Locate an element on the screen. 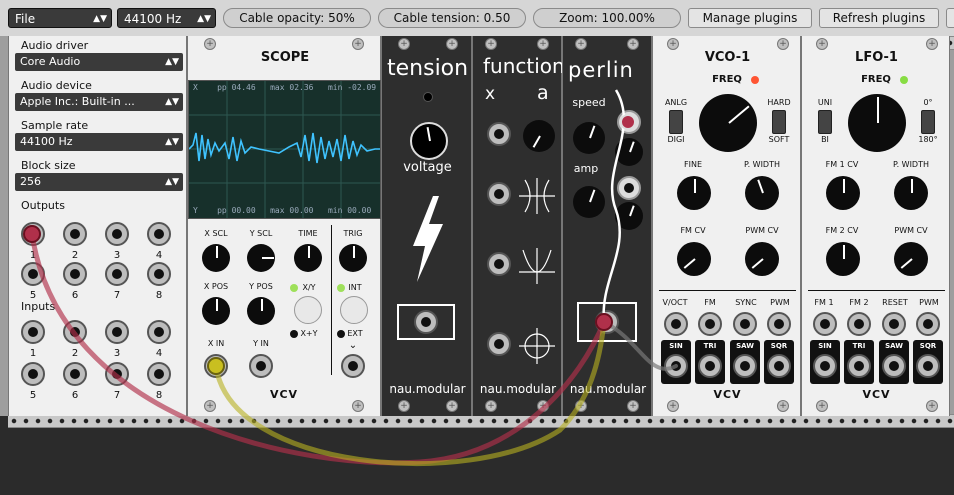 This screenshot has width=954, height=495. scope-pp-label: pp is located at coordinates (222, 87).